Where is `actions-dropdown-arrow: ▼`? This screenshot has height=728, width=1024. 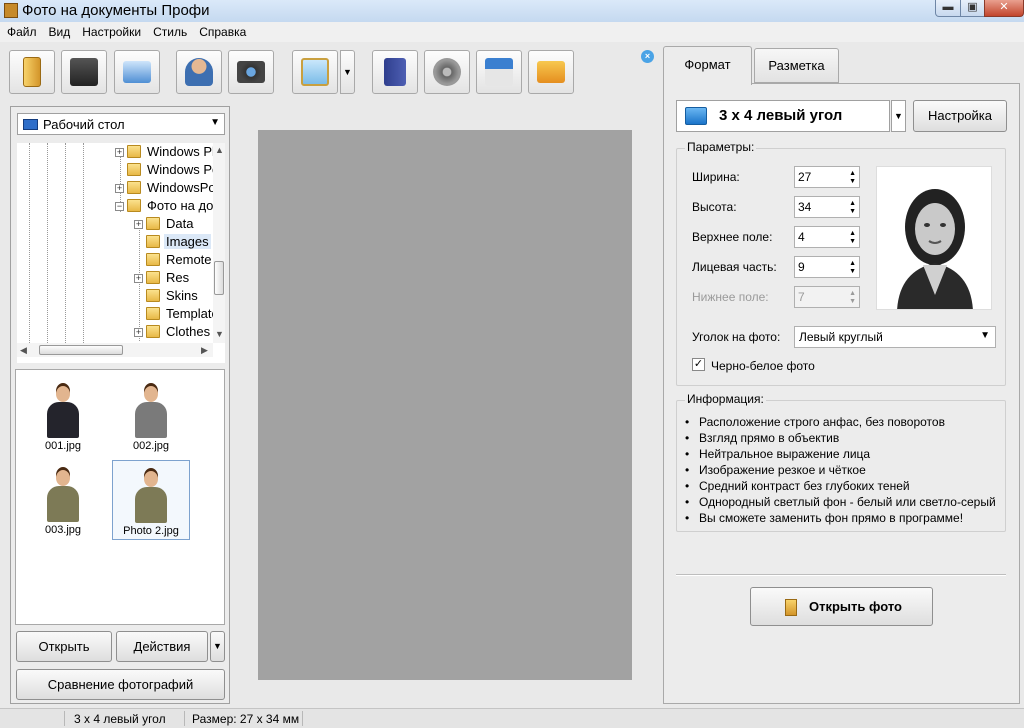
actions-dropdown-arrow: ▼ is located at coordinates (217, 646).